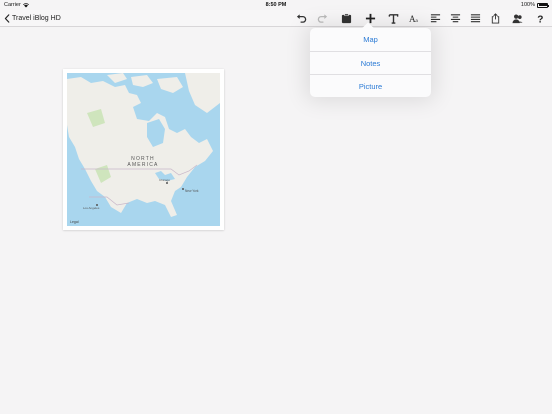 The image size is (552, 414). I want to click on status-bar: Carrier 8:50 PM 100%, so click(276, 5).